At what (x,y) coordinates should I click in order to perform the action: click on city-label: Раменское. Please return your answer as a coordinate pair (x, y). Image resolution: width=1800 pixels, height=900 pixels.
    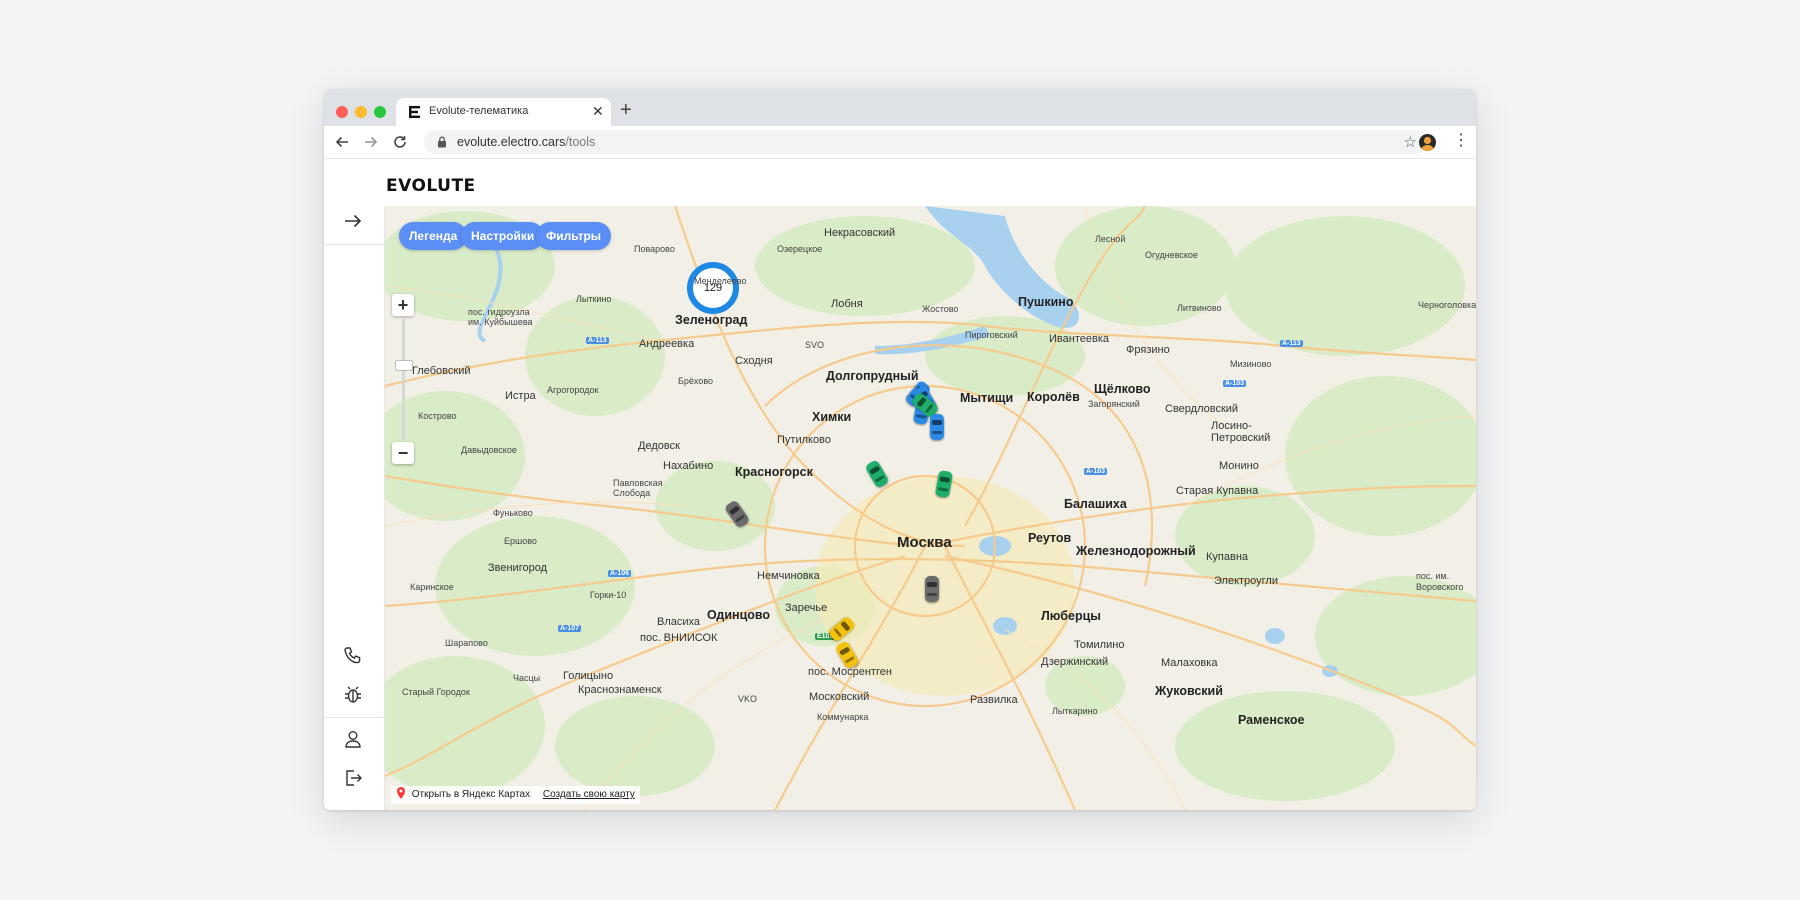
    Looking at the image, I should click on (1271, 720).